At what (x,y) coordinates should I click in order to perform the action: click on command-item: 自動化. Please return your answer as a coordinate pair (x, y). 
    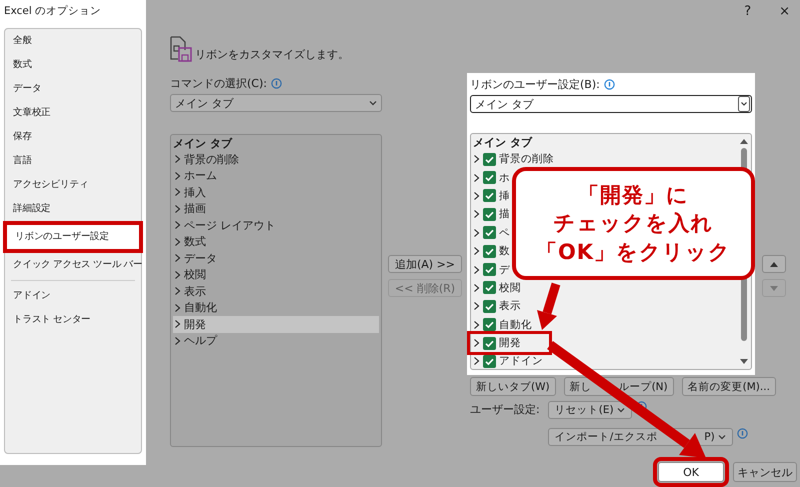
    Looking at the image, I should click on (276, 308).